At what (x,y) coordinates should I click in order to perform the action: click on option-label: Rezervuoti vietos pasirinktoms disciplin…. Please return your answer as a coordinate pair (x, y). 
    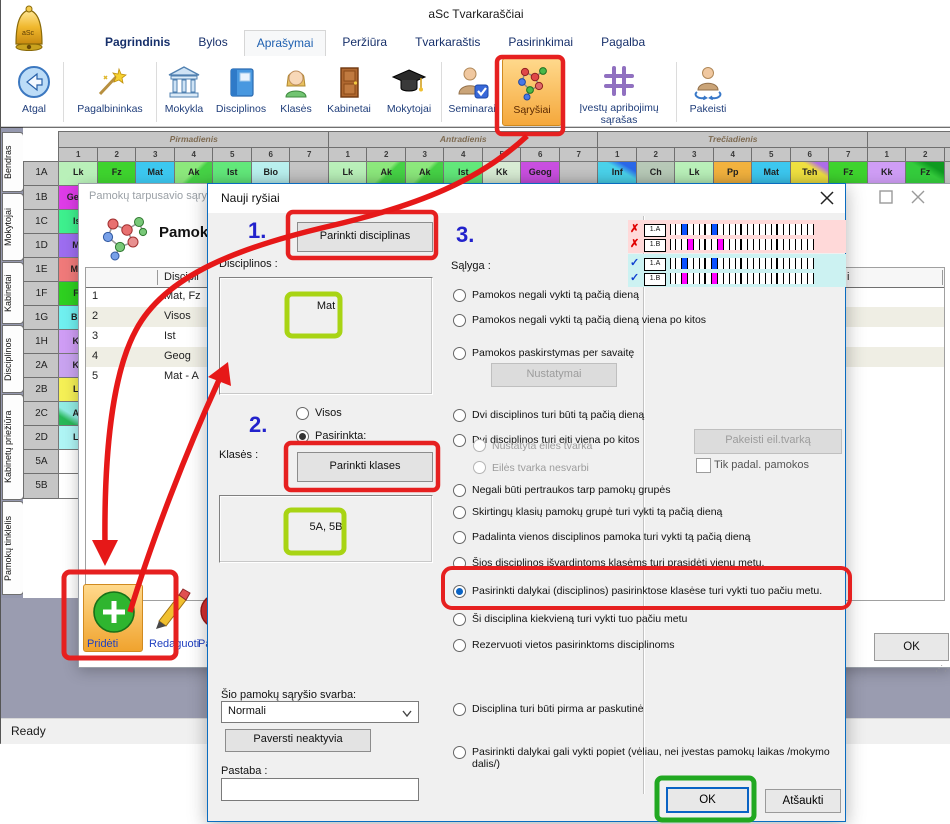
    Looking at the image, I should click on (573, 645).